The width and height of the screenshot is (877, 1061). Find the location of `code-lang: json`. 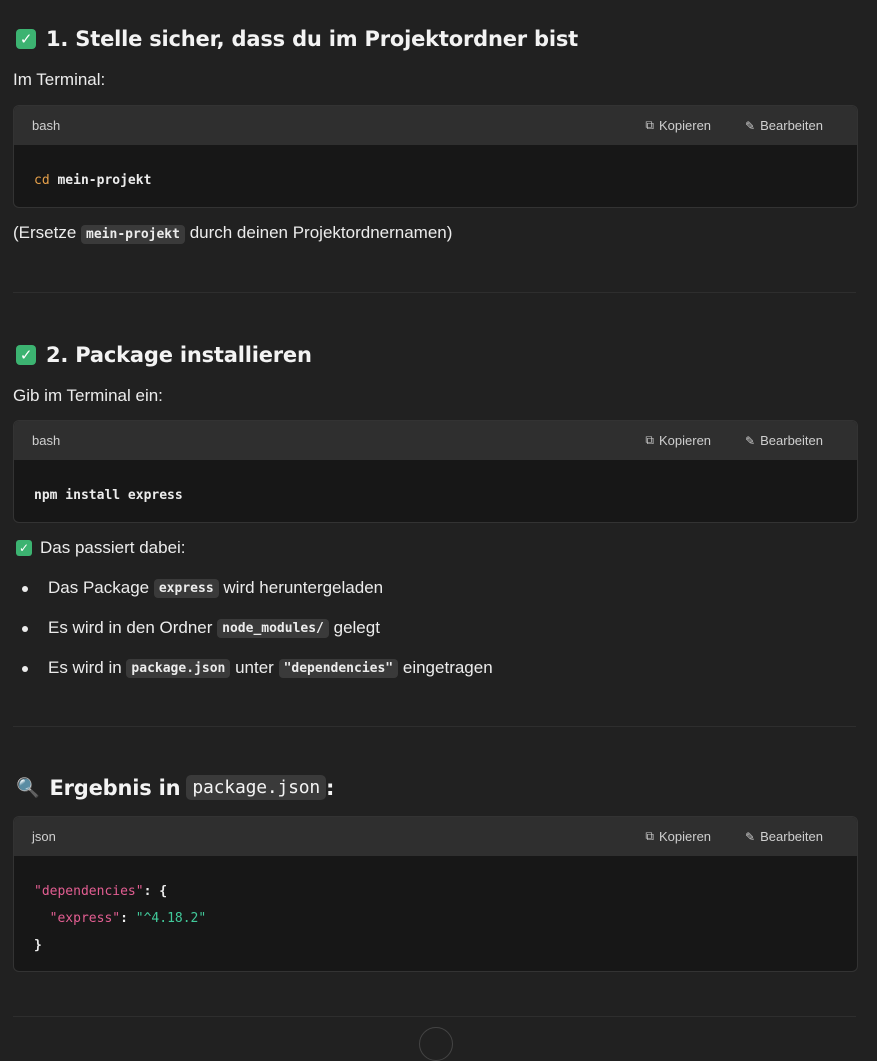

code-lang: json is located at coordinates (44, 836).